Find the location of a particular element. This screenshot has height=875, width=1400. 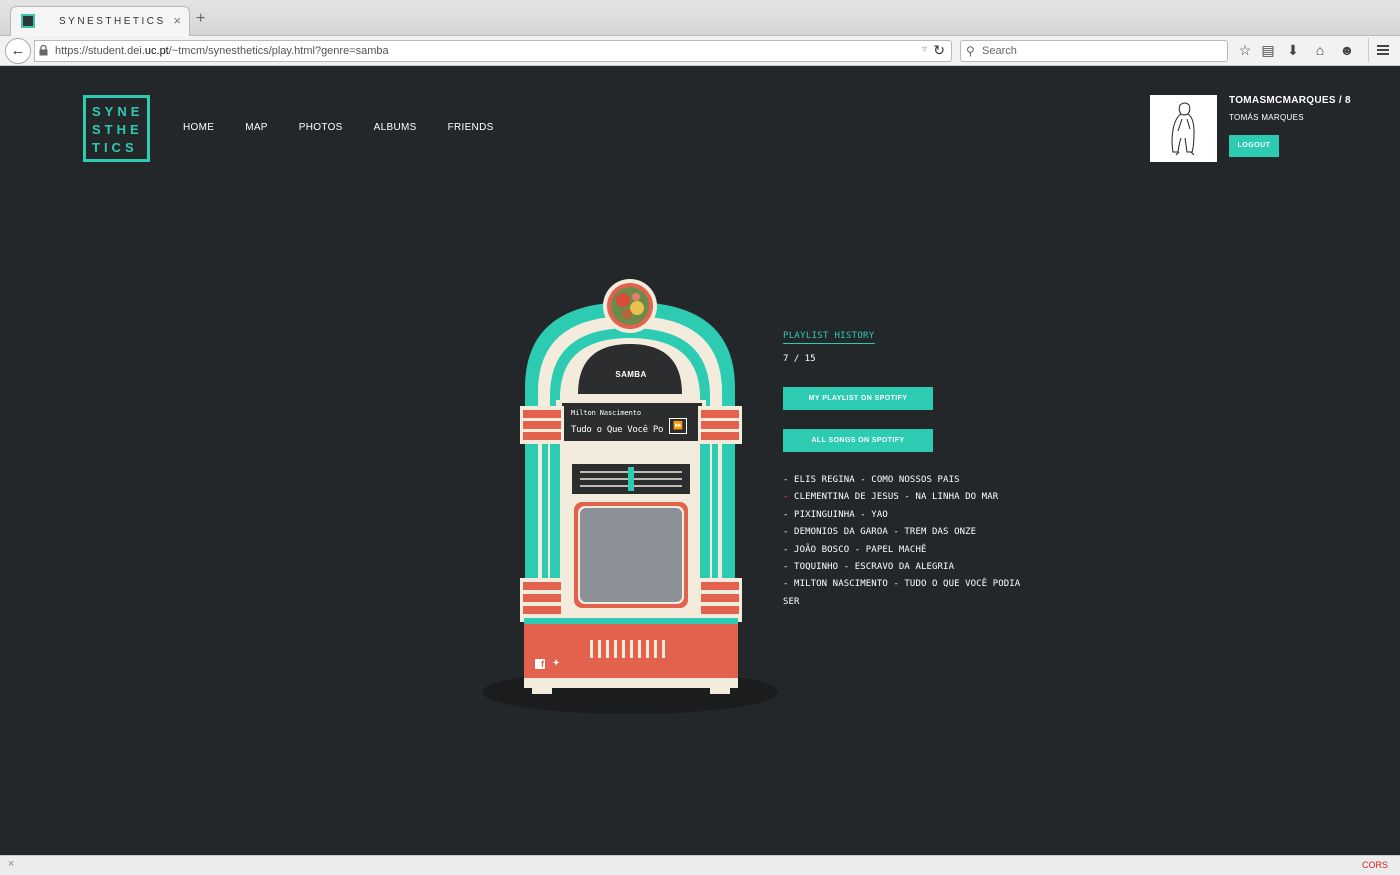

nav-map: MAP is located at coordinates (256, 127).